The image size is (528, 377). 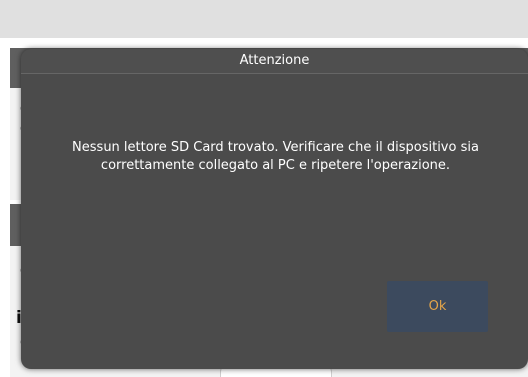 What do you see at coordinates (437, 306) in the screenshot?
I see `ok-button: Ok` at bounding box center [437, 306].